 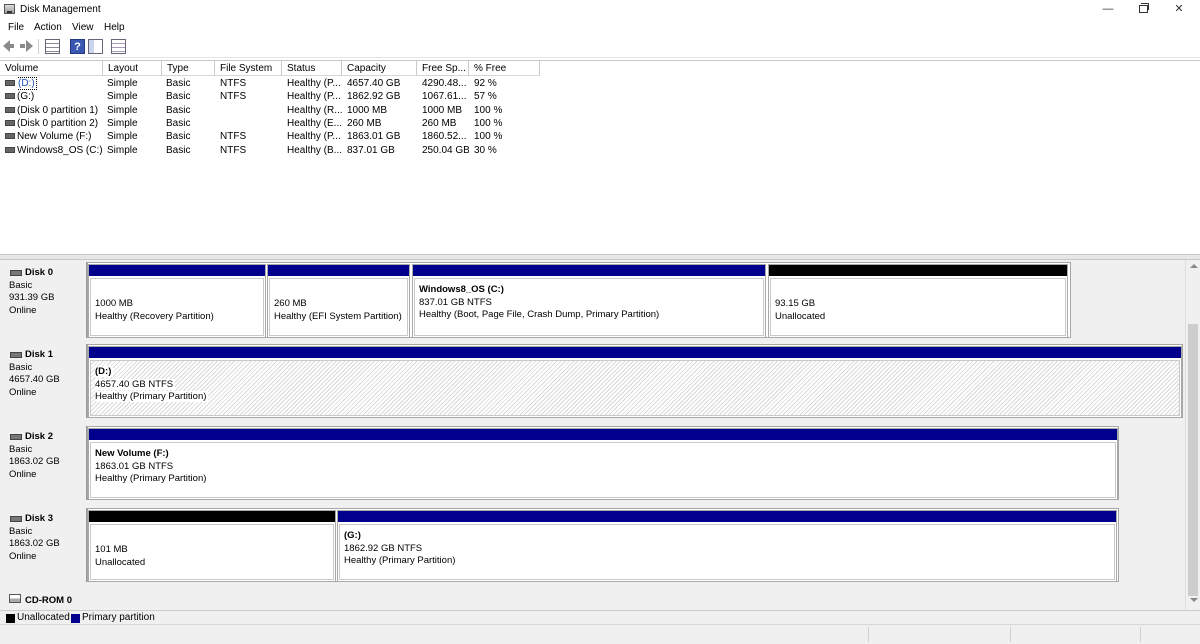 I want to click on menu-help: Help, so click(x=114, y=27).